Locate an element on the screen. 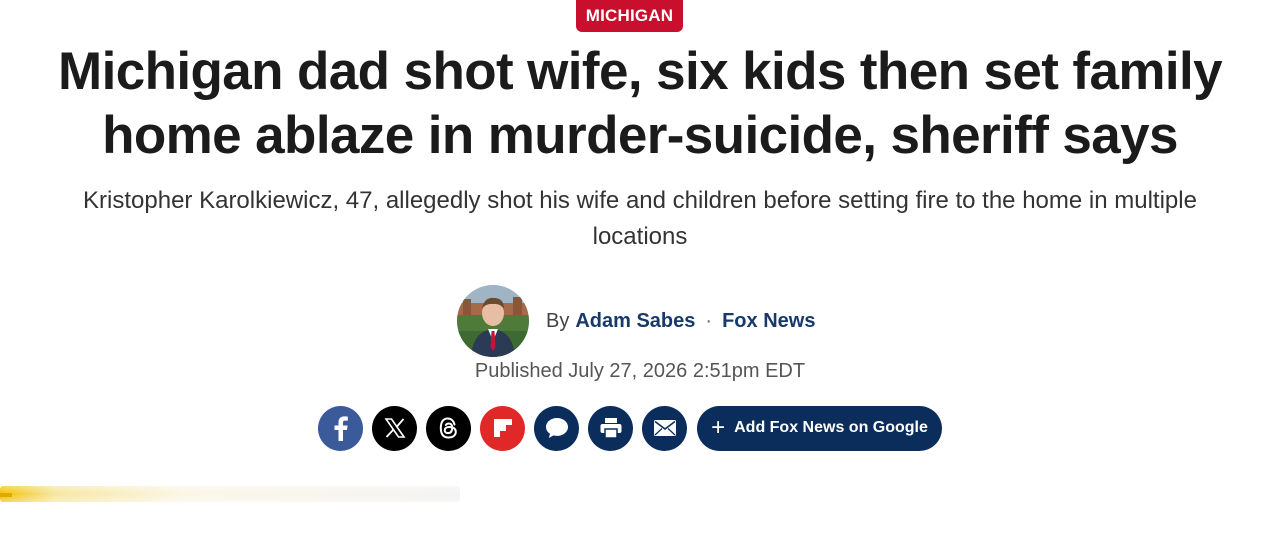  outlet-link: Fox News is located at coordinates (768, 321).